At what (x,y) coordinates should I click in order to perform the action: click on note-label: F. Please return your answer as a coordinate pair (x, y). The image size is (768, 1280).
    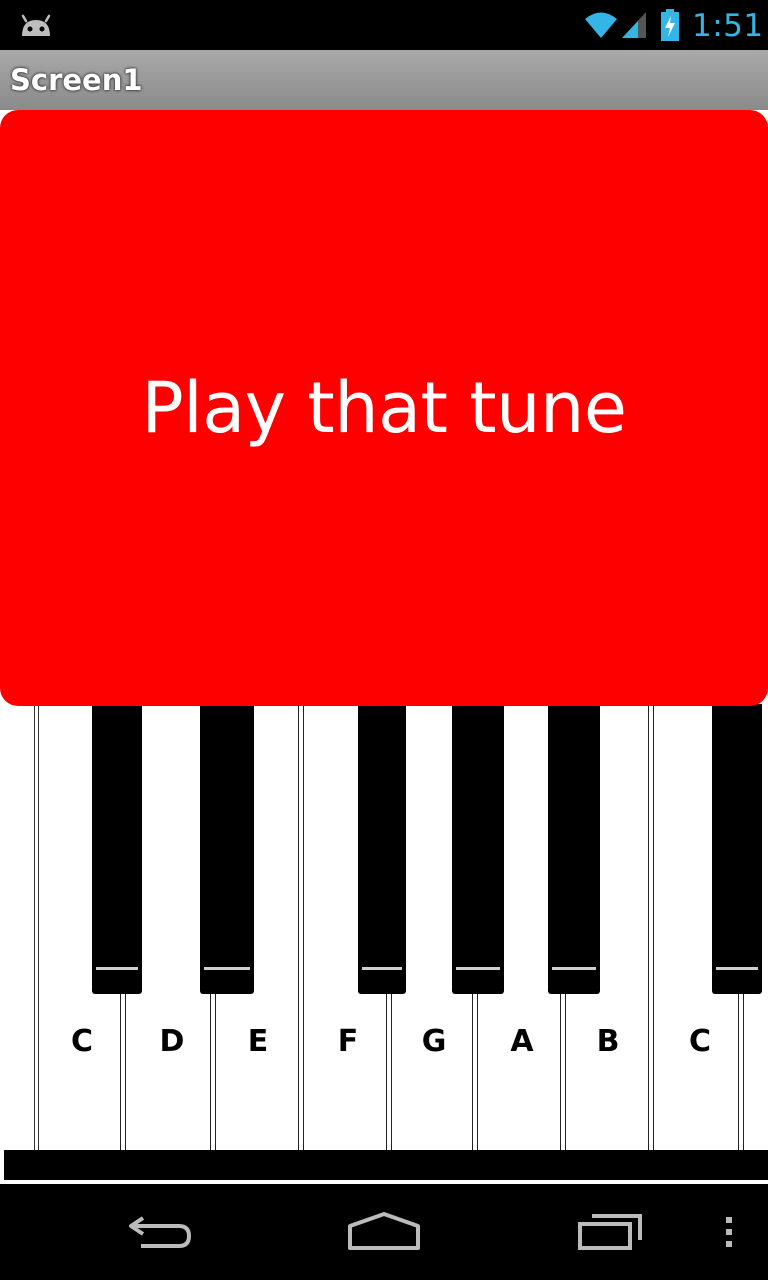
    Looking at the image, I should click on (348, 1041).